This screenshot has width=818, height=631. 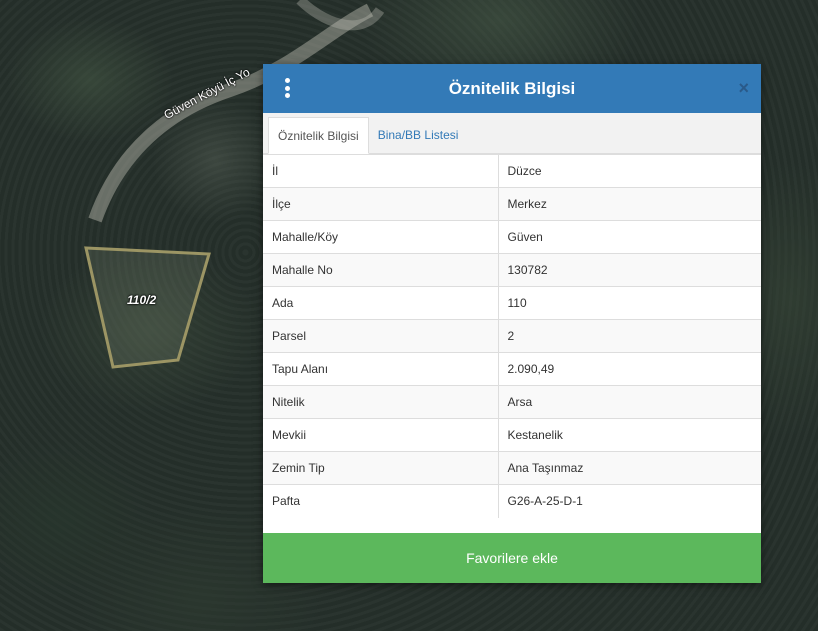 I want to click on parcel-boundary, so click(x=147, y=307).